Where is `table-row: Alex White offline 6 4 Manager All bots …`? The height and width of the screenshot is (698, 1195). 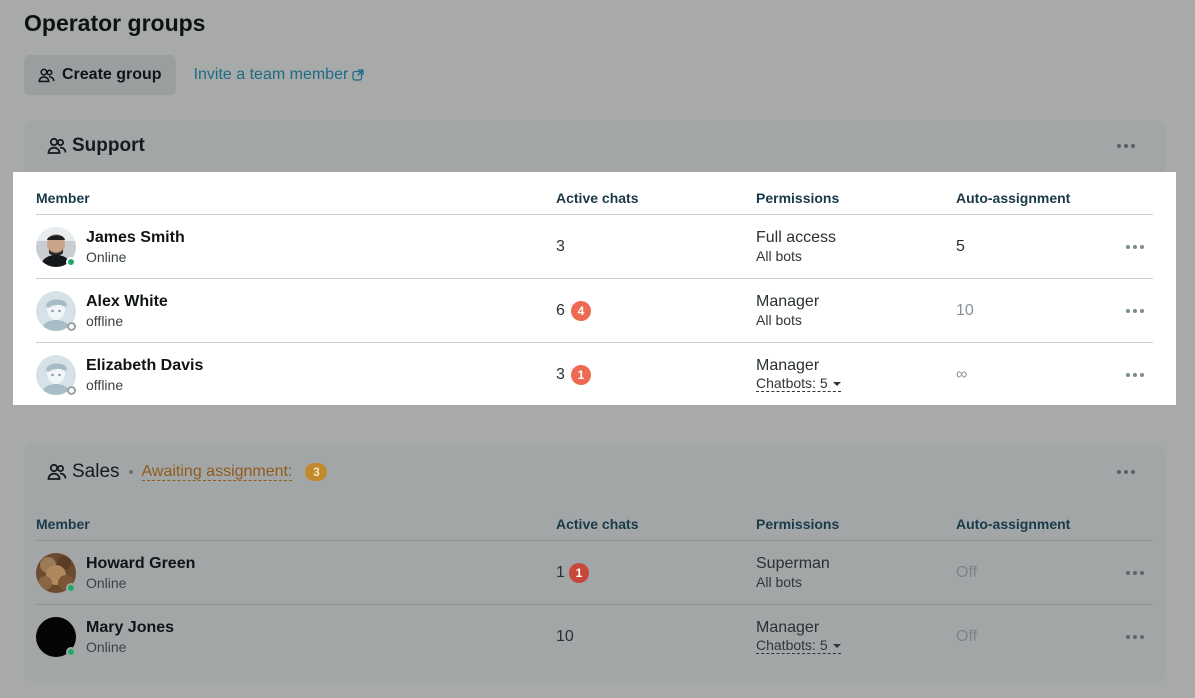
table-row: Alex White offline 6 4 Manager All bots … is located at coordinates (594, 311).